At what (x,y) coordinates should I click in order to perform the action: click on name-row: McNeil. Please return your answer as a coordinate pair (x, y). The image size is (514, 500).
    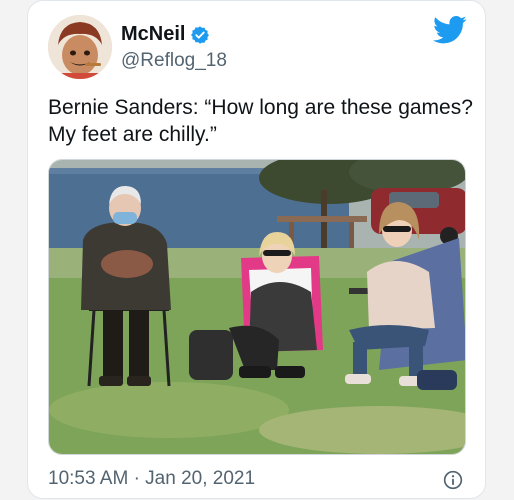
    Looking at the image, I should click on (165, 34).